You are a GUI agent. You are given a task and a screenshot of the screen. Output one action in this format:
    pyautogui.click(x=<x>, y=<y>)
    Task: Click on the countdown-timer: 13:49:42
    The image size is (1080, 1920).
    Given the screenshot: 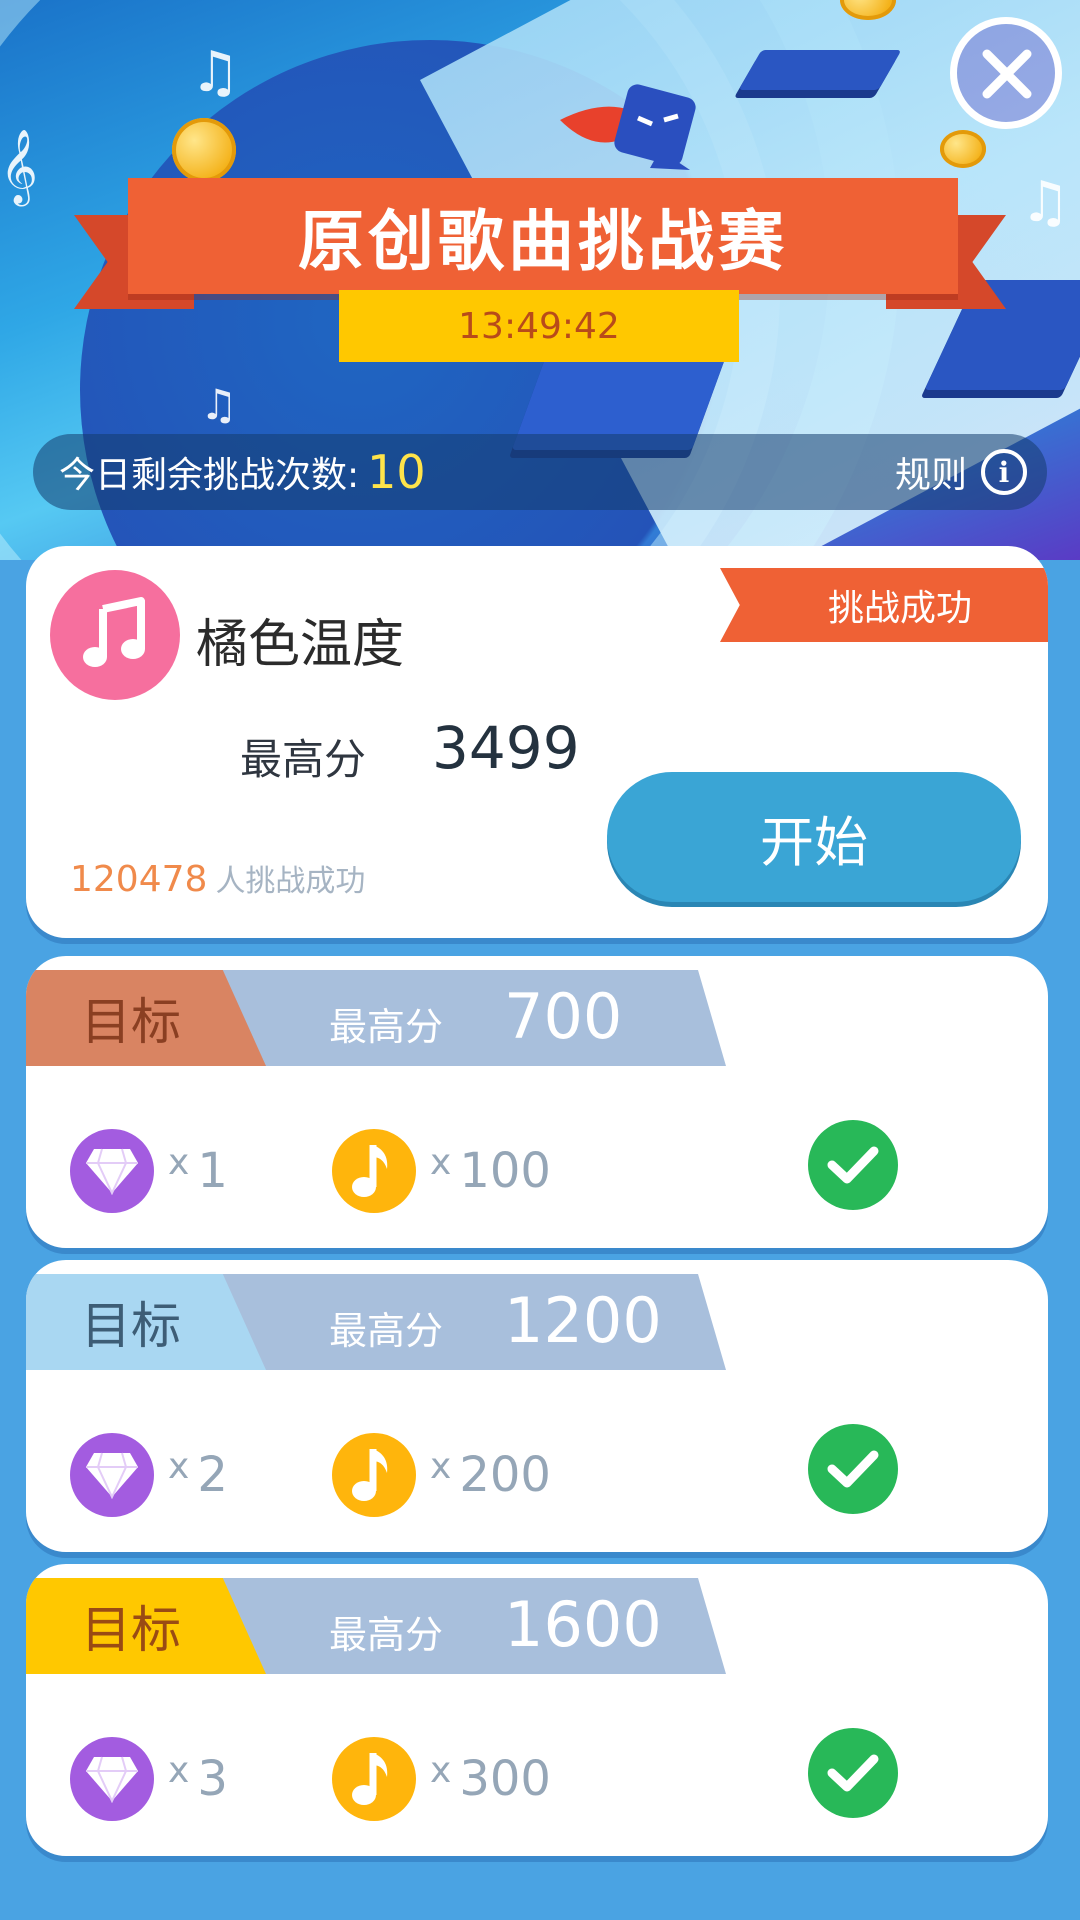 What is the action you would take?
    pyautogui.click(x=539, y=326)
    